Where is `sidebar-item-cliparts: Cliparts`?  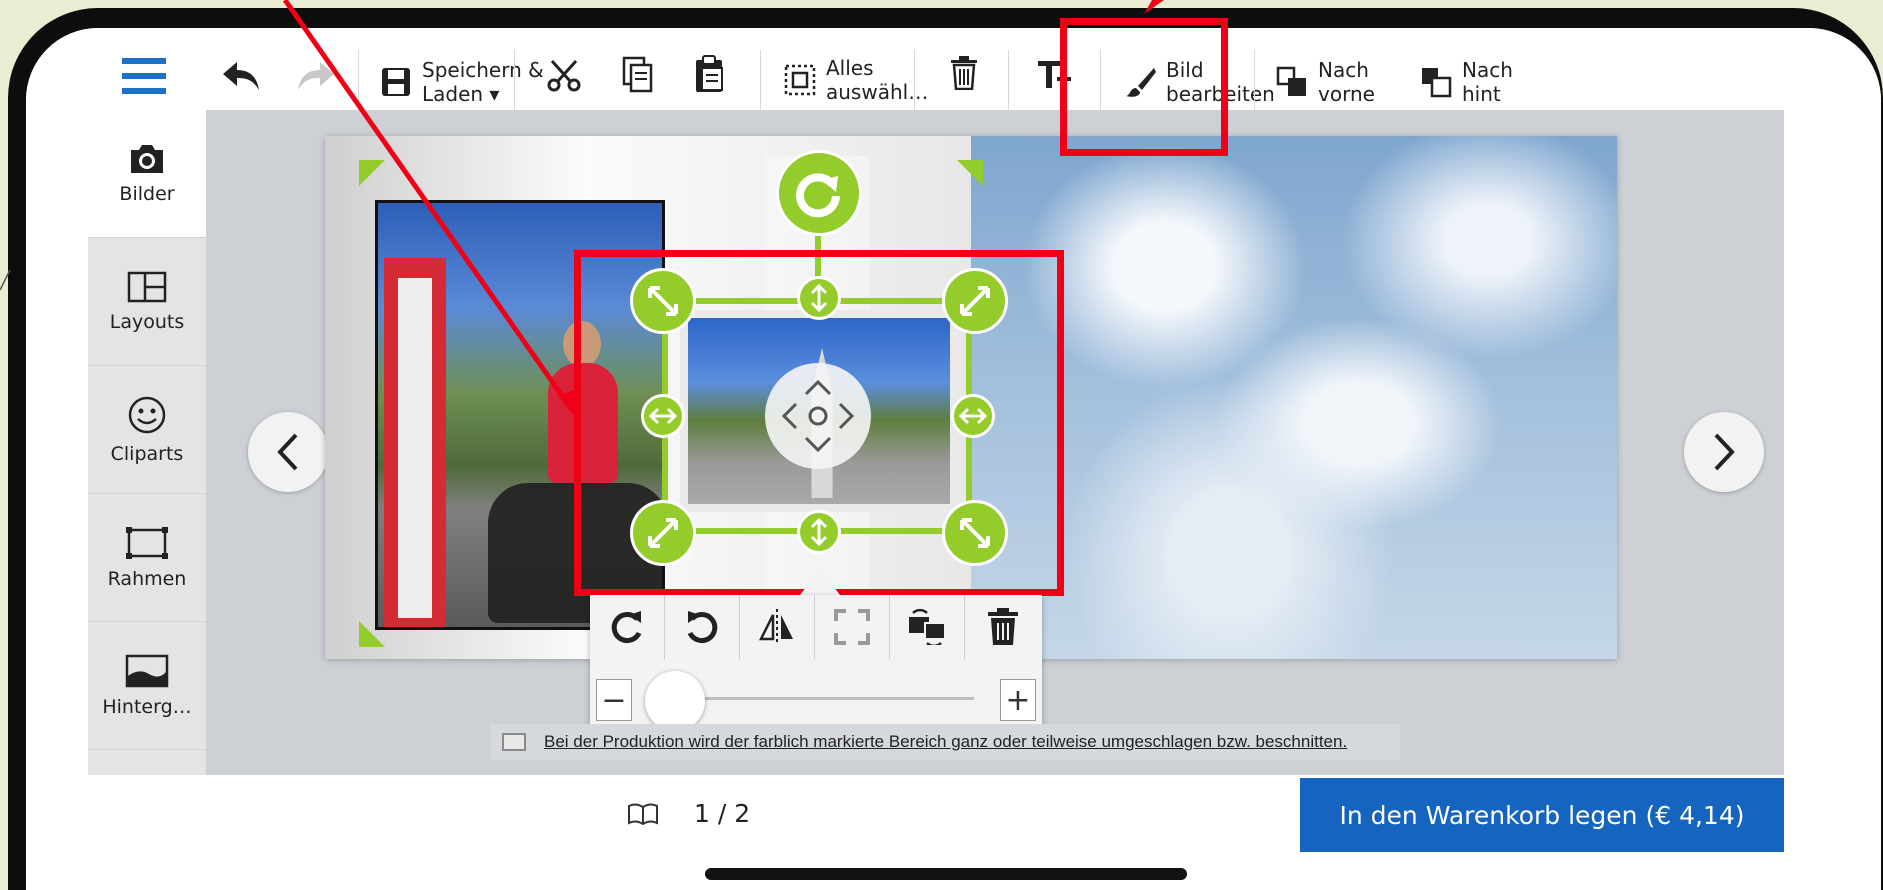
sidebar-item-cliparts: Cliparts is located at coordinates (147, 430).